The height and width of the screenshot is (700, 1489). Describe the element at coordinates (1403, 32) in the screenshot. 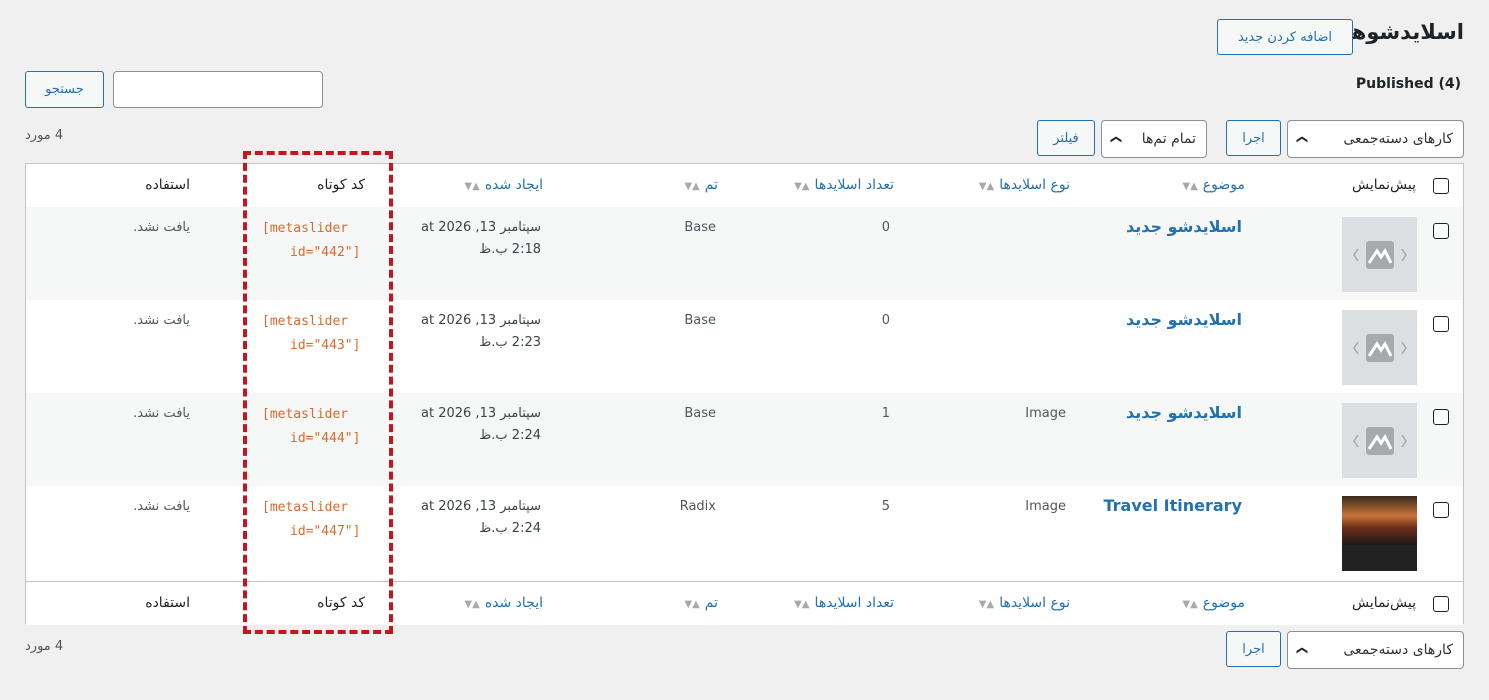

I see `page-title: اسلایدشوها` at that location.